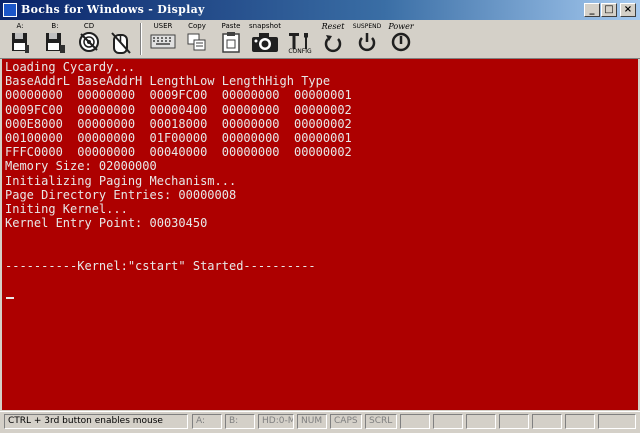  Describe the element at coordinates (196, 42) in the screenshot. I see `copy-icon` at that location.